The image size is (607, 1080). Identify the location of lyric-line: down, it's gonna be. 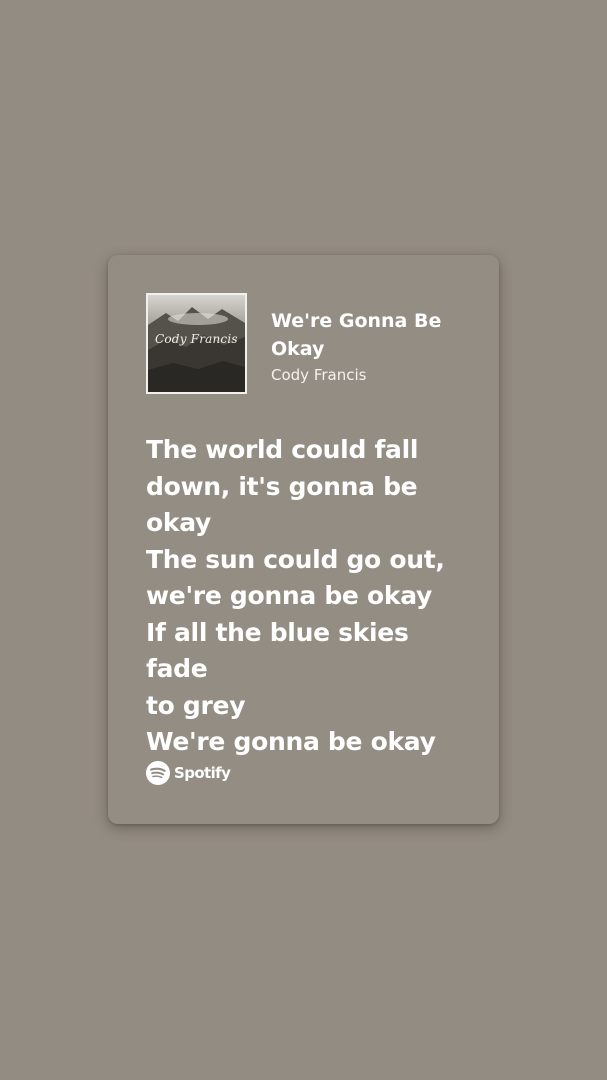
(282, 486).